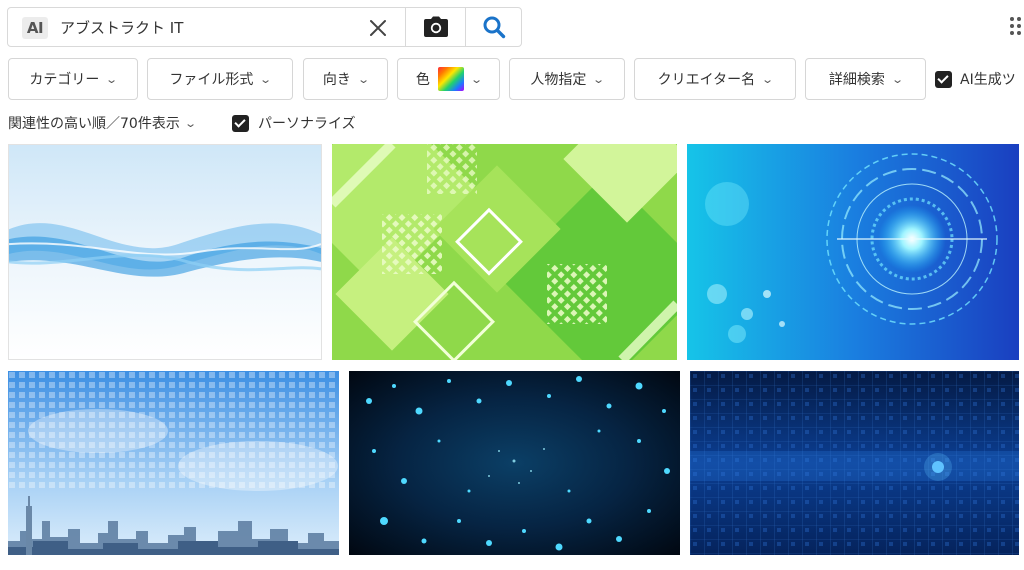 The image size is (1024, 570). What do you see at coordinates (211, 80) in the screenshot?
I see `filter-file-format-label: ファイル形式` at bounding box center [211, 80].